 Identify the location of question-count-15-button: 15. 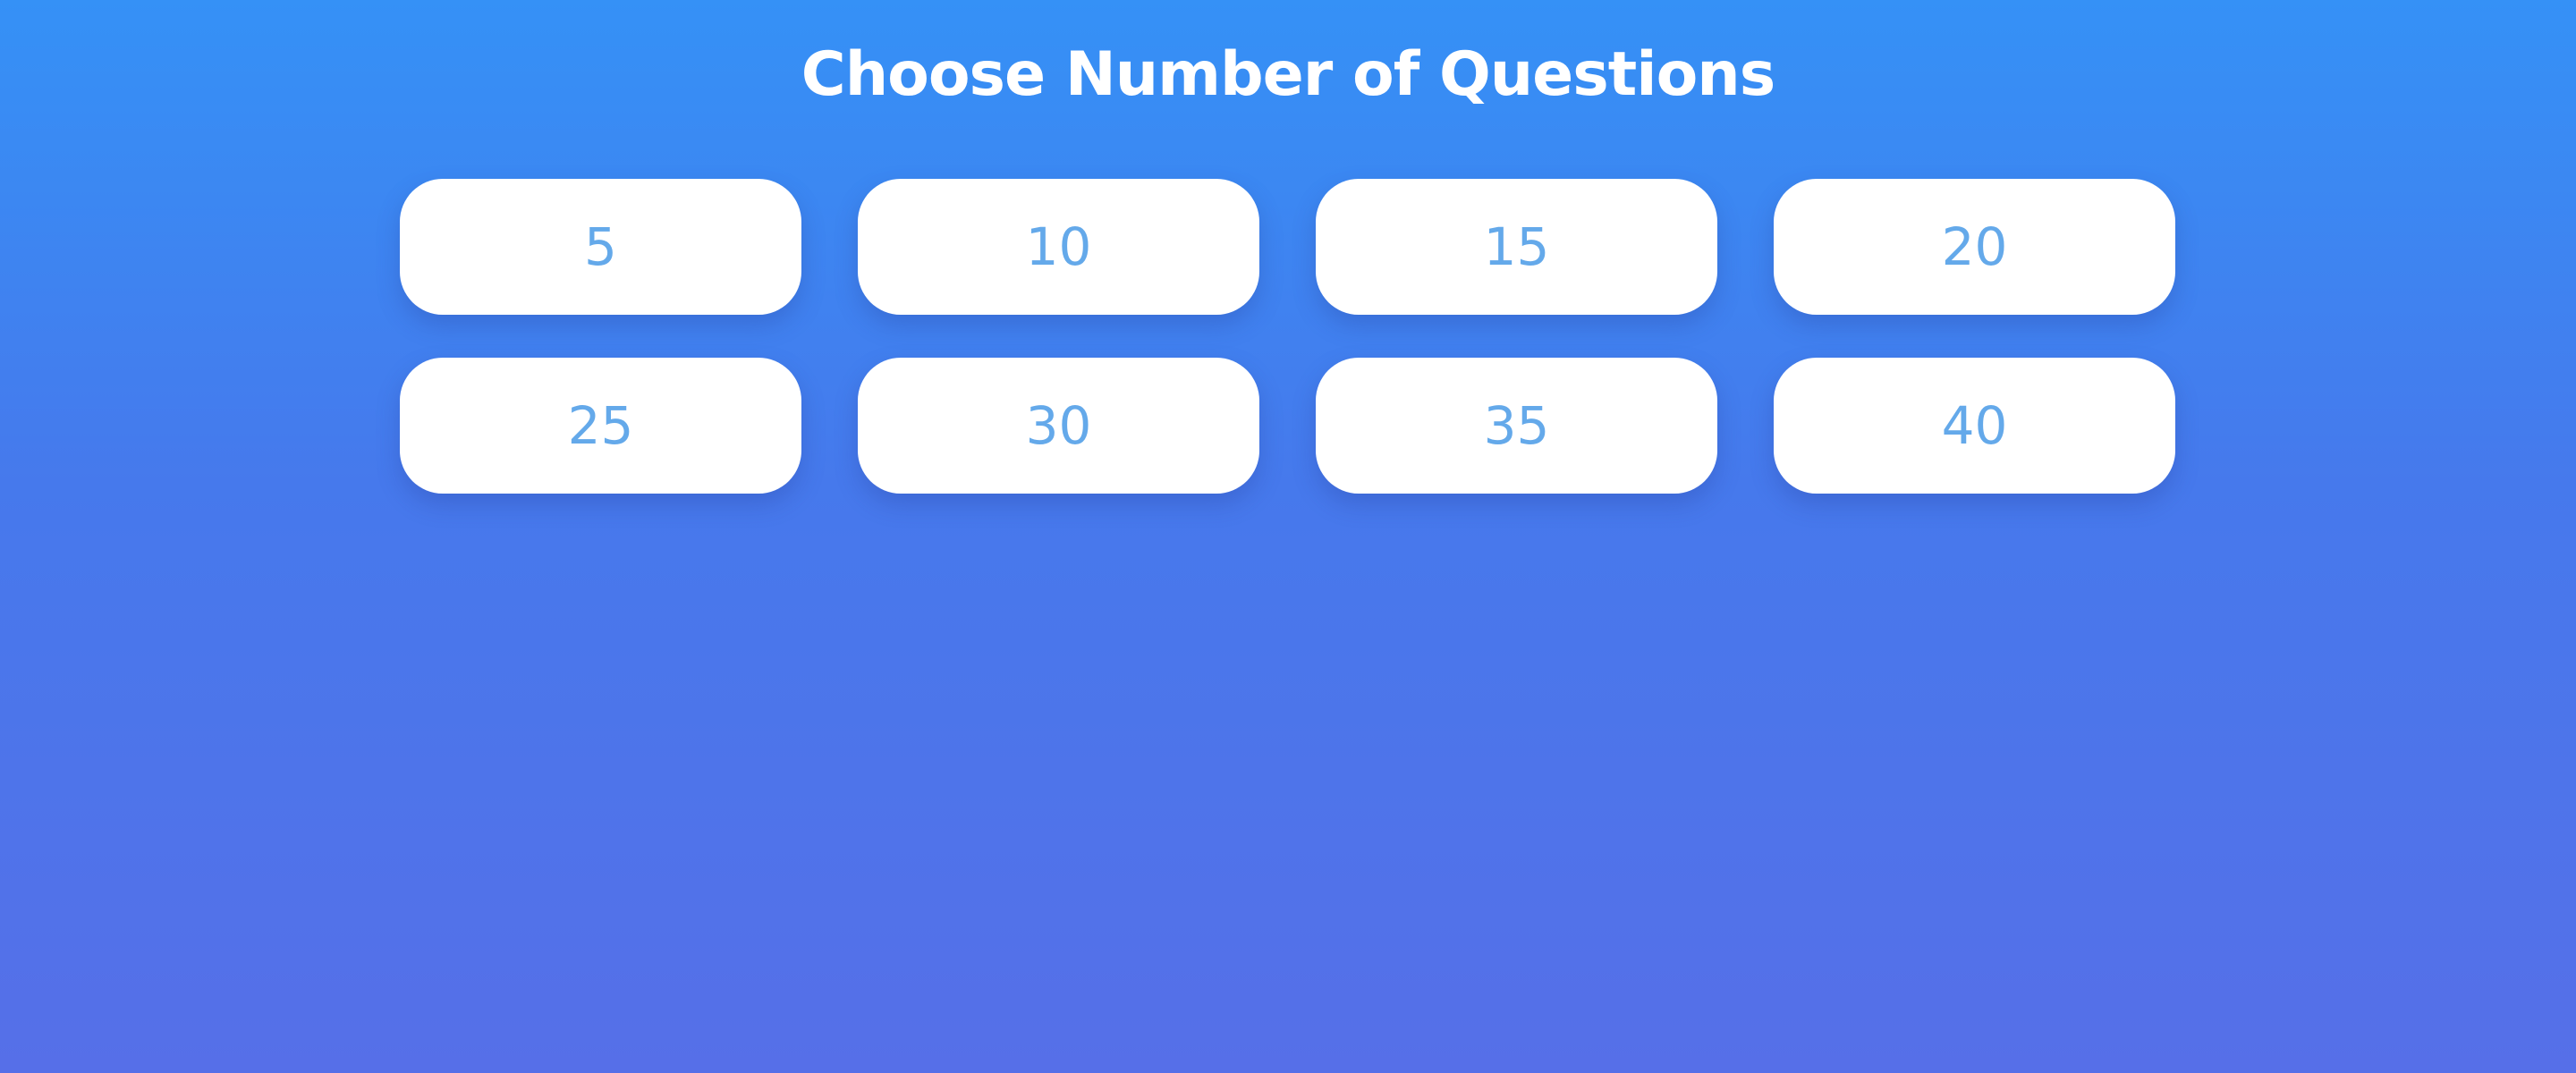
(1516, 247).